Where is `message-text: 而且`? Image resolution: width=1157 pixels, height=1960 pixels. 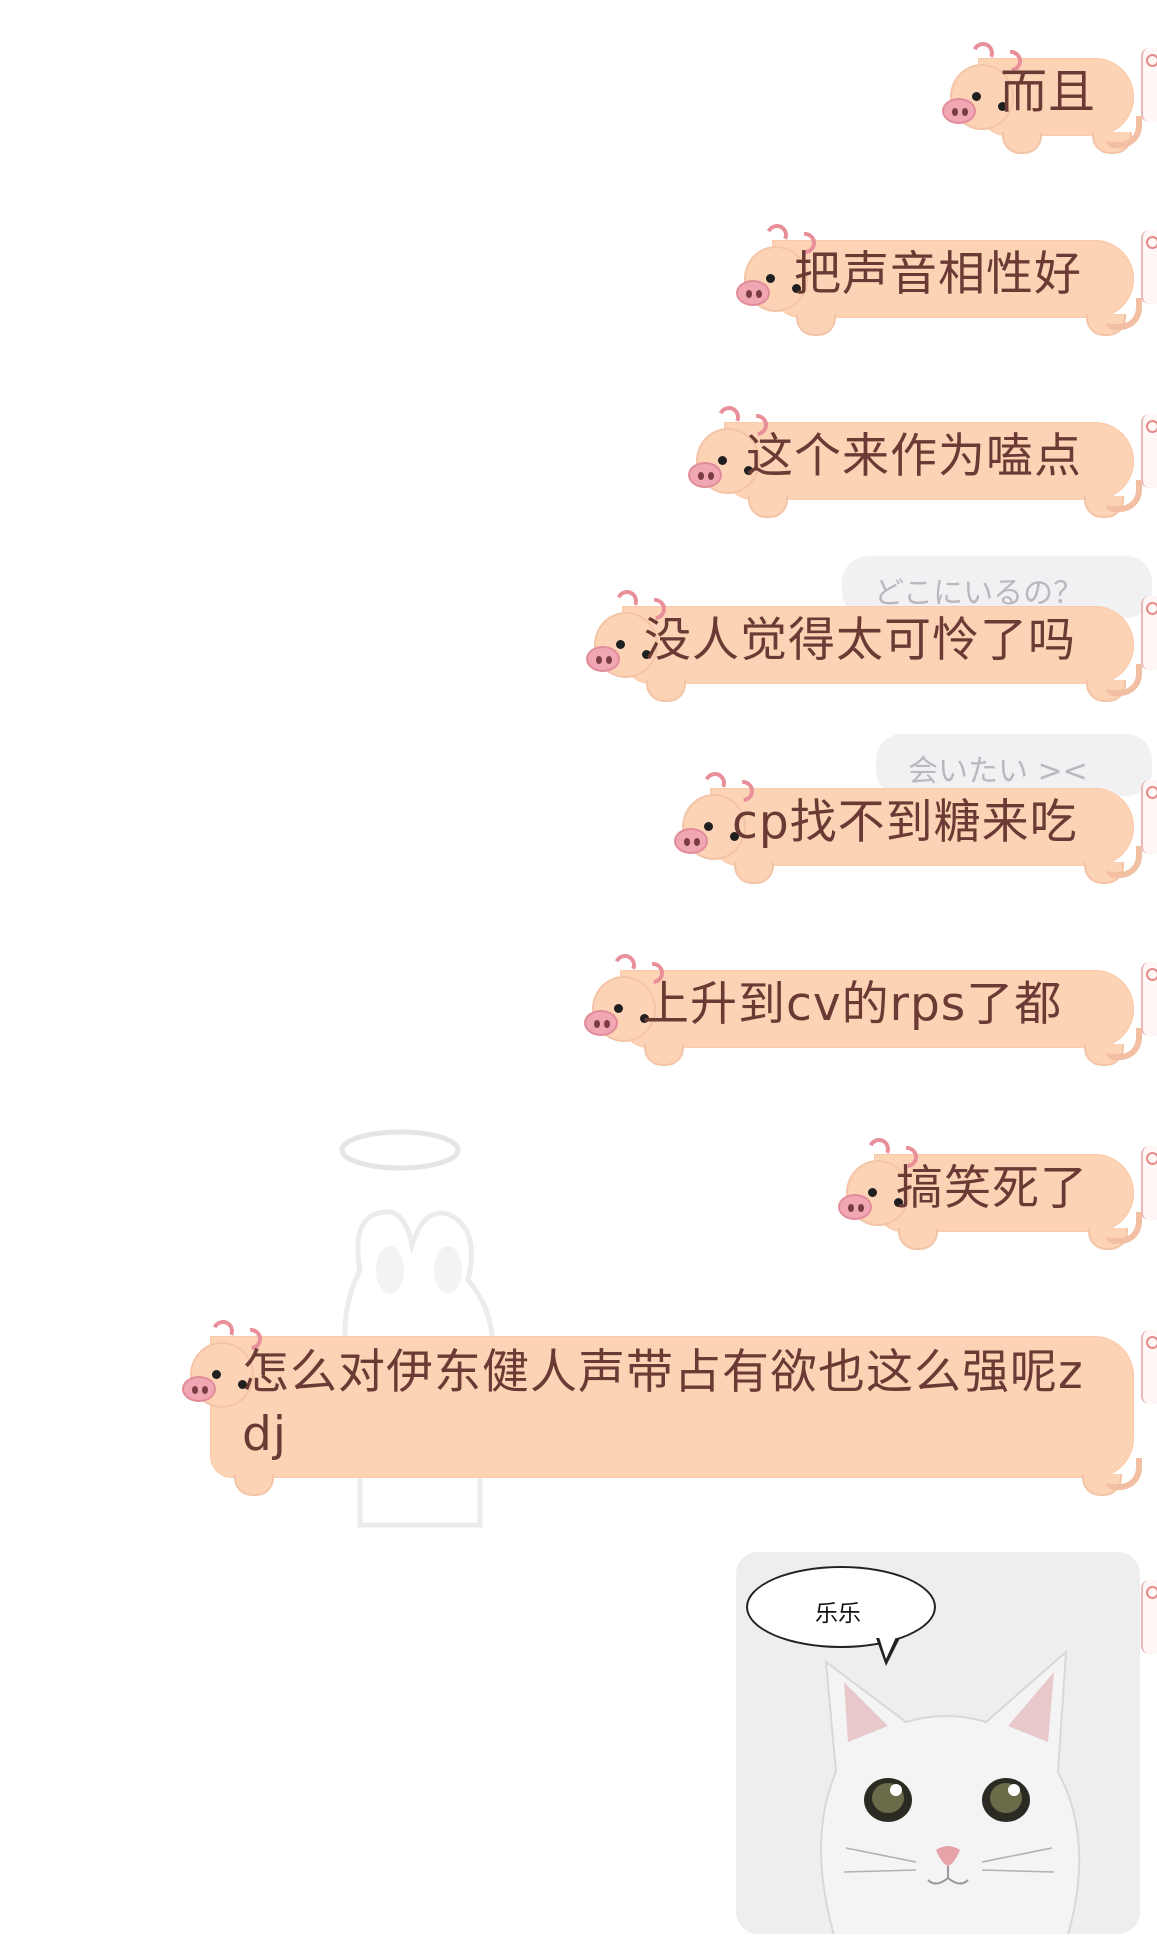 message-text: 而且 is located at coordinates (1048, 92).